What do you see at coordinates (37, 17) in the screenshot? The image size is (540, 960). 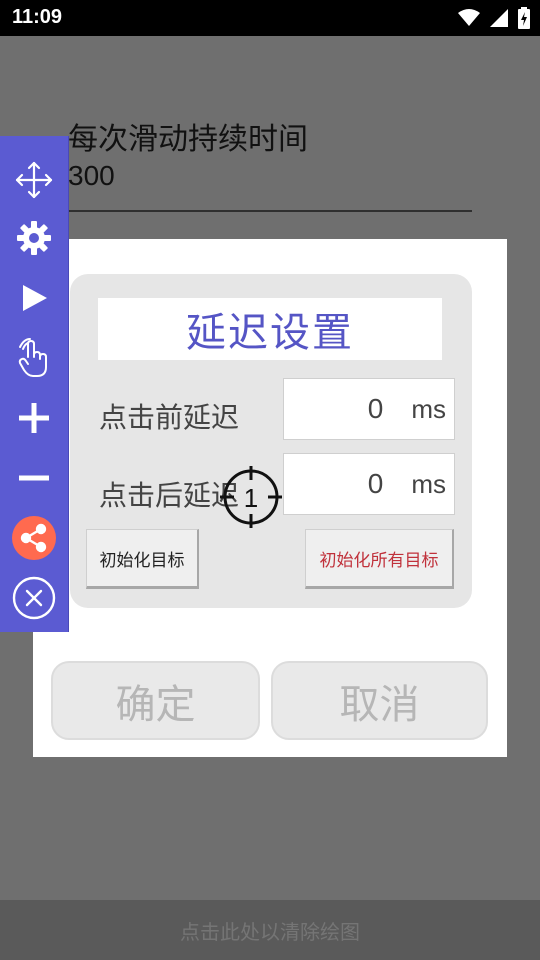 I see `status-time: 11:09` at bounding box center [37, 17].